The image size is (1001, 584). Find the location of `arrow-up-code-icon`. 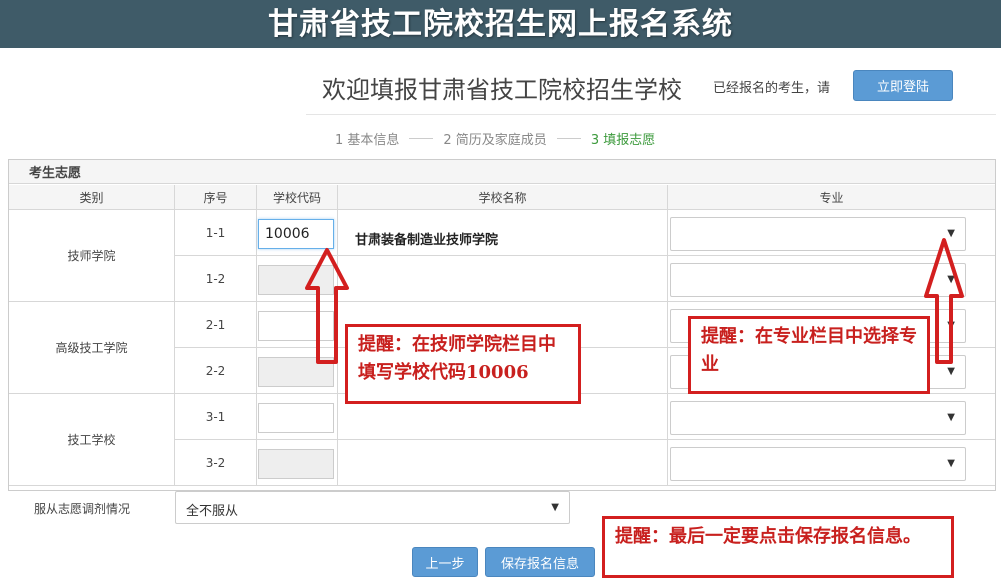

arrow-up-code-icon is located at coordinates (327, 306).